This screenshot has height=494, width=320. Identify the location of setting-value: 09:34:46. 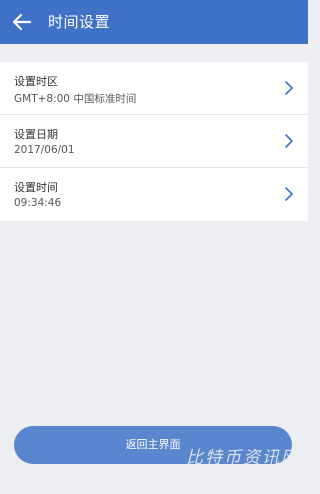
(38, 203).